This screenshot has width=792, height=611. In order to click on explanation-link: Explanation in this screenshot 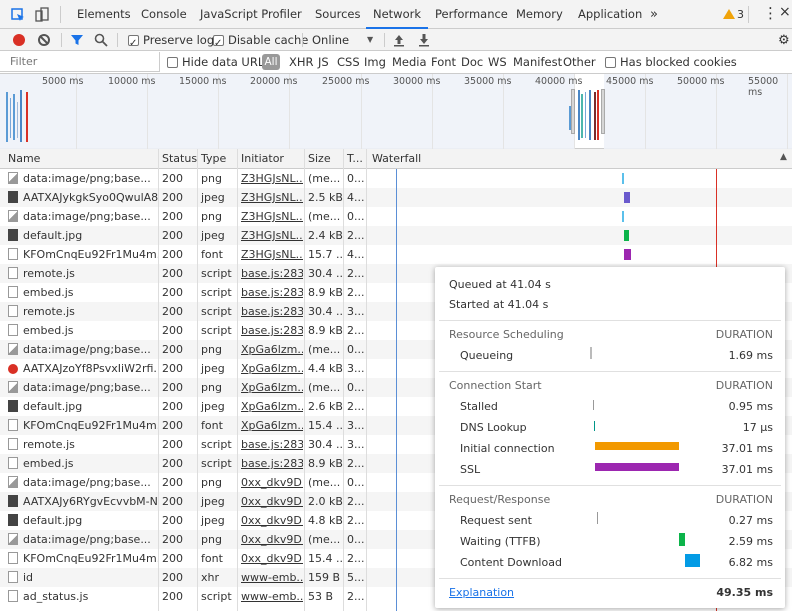, I will do `click(481, 592)`.